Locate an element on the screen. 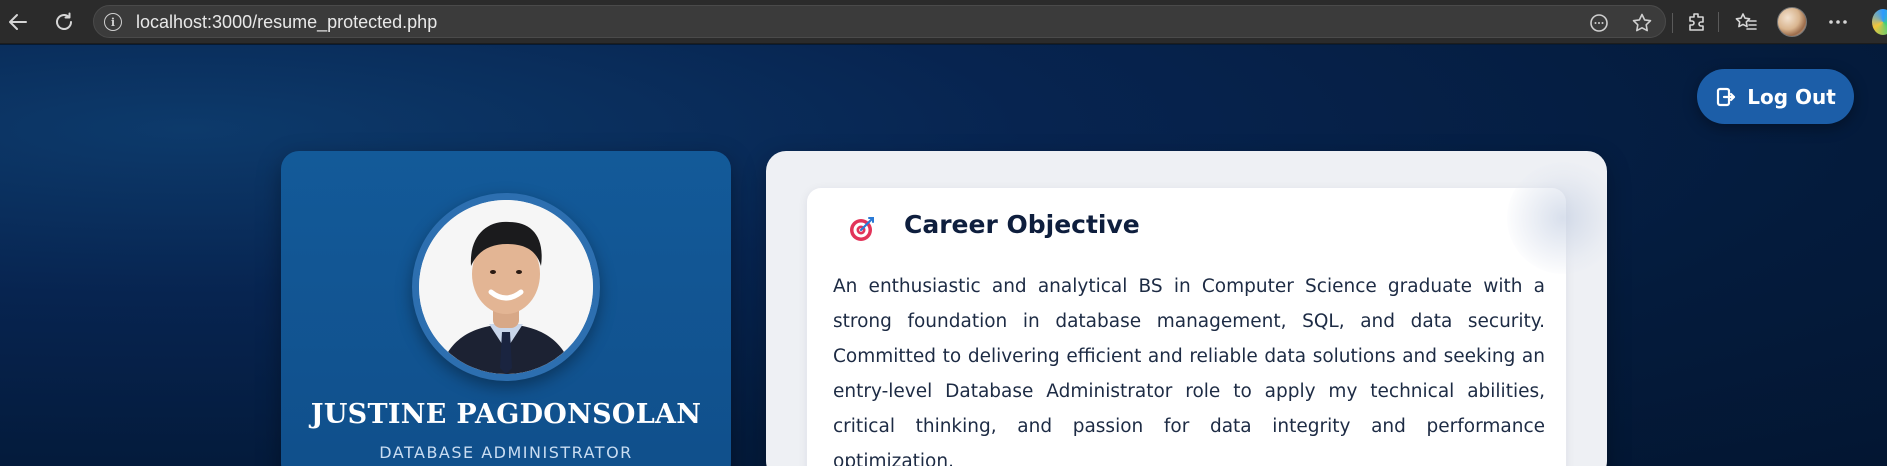 Image resolution: width=1887 pixels, height=466 pixels. decorative-circle is located at coordinates (1557, 218).